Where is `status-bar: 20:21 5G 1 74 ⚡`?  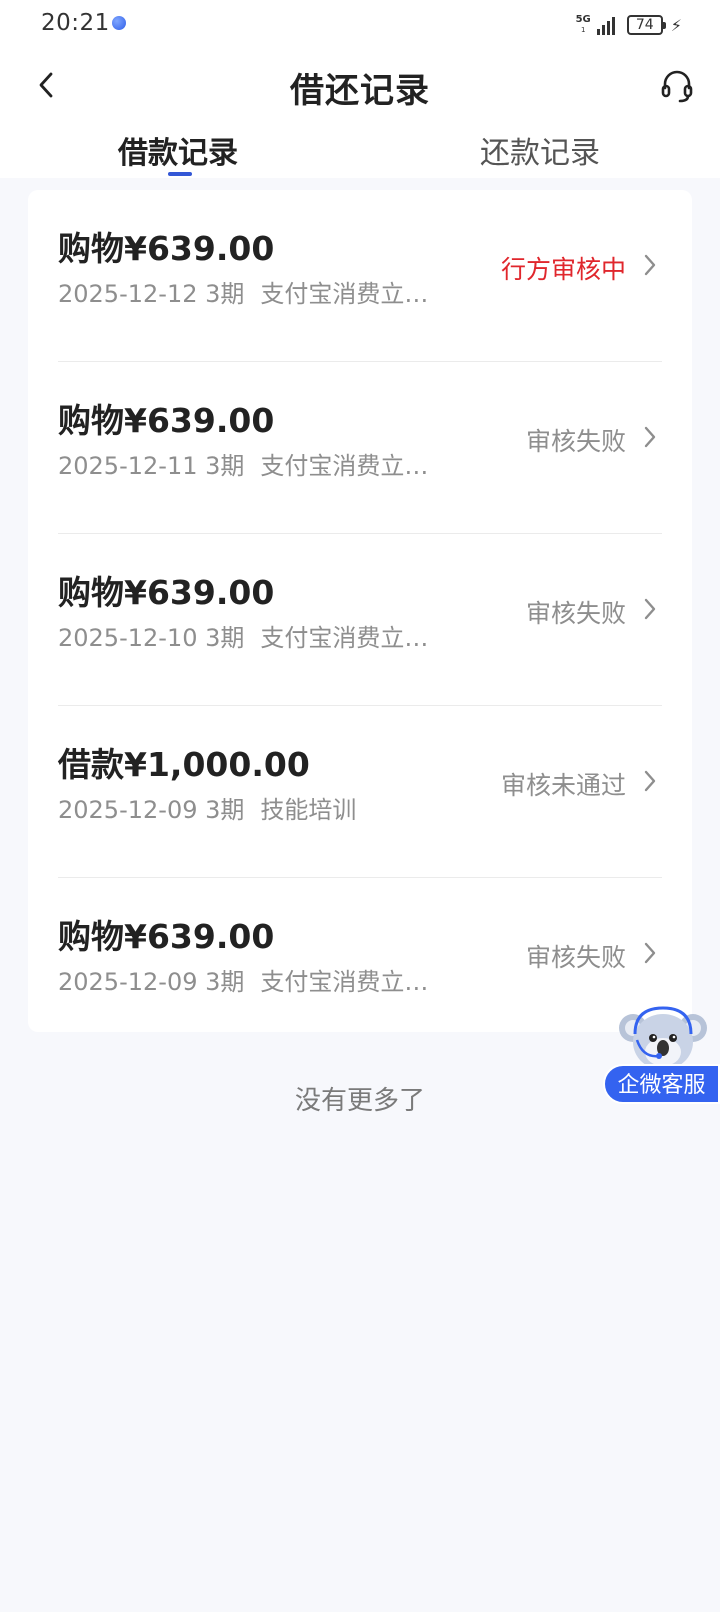 status-bar: 20:21 5G 1 74 ⚡ is located at coordinates (360, 25).